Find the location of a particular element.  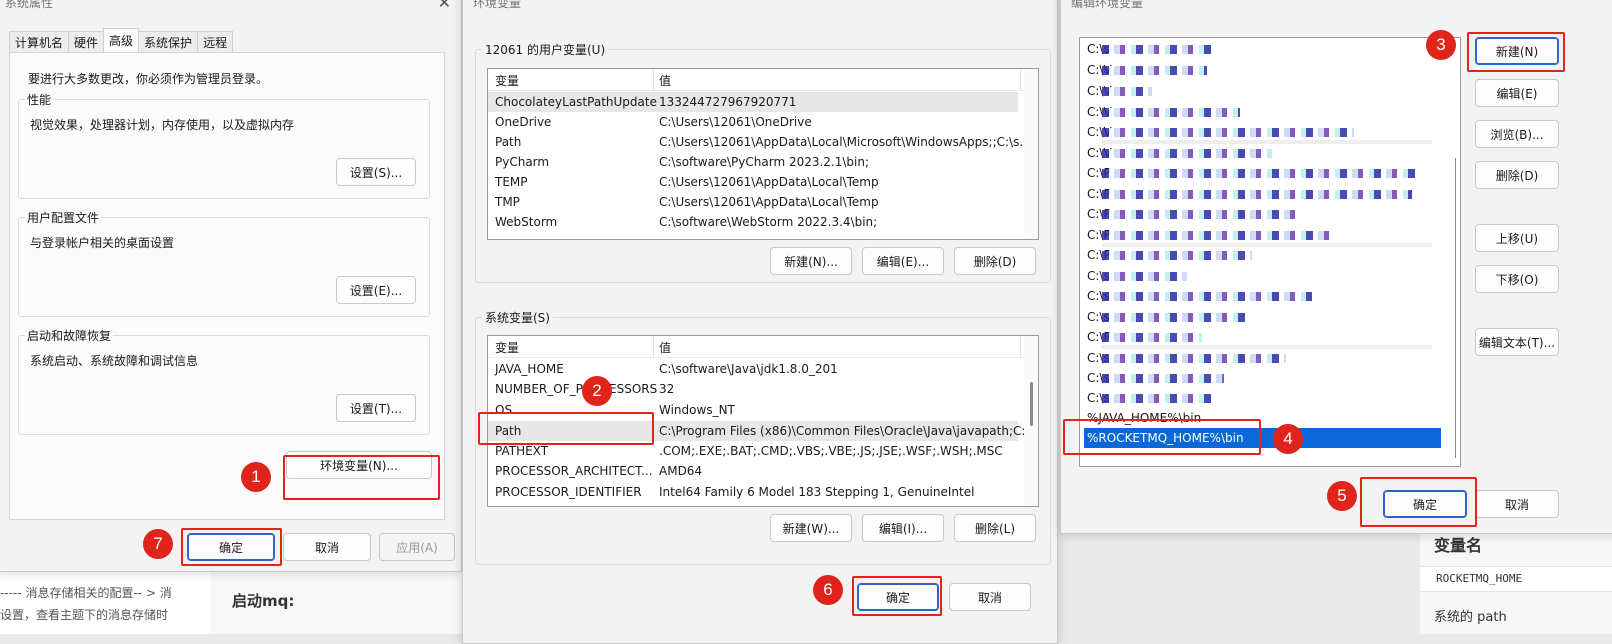

window-title: 环境变量 is located at coordinates (497, 5).